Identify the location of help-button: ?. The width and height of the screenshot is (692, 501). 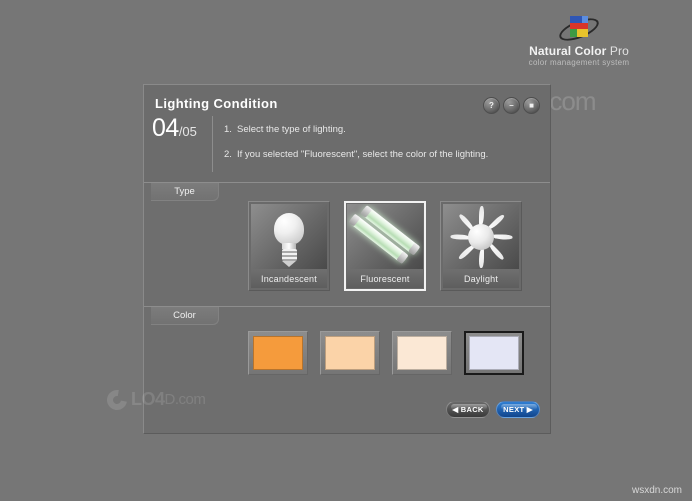
(491, 105).